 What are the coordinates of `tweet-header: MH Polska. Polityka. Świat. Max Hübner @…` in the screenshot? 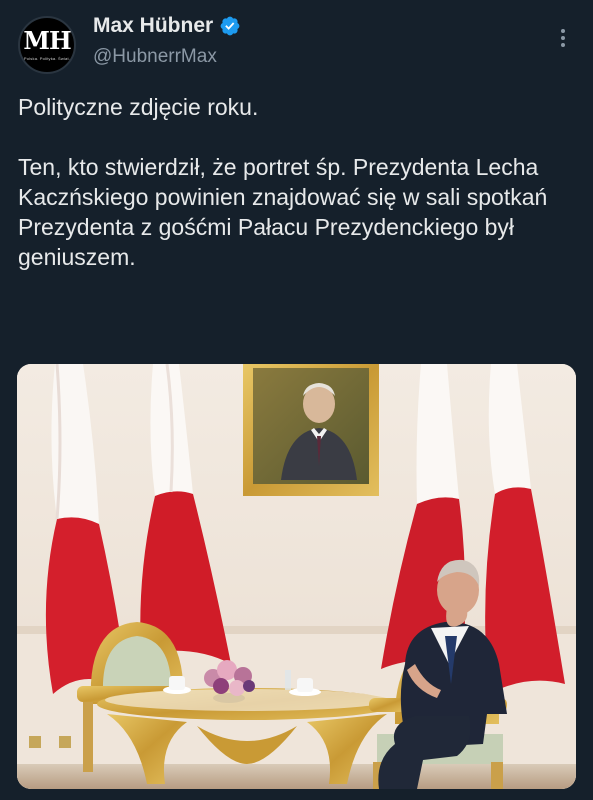 It's located at (296, 43).